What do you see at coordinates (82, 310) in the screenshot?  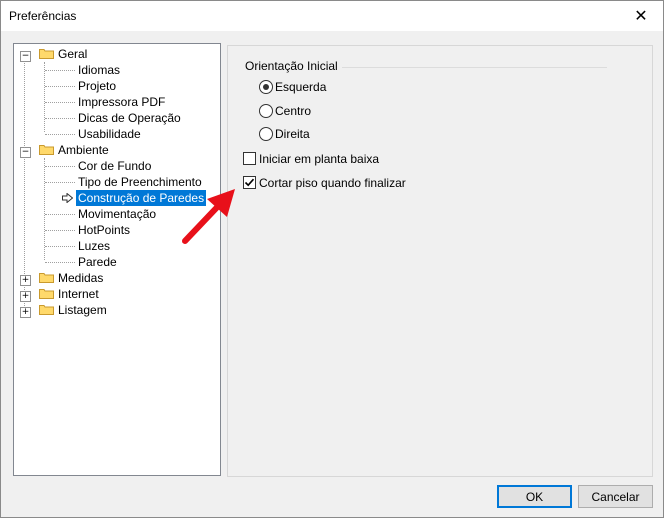 I see `tree-group-listagem: Listagem` at bounding box center [82, 310].